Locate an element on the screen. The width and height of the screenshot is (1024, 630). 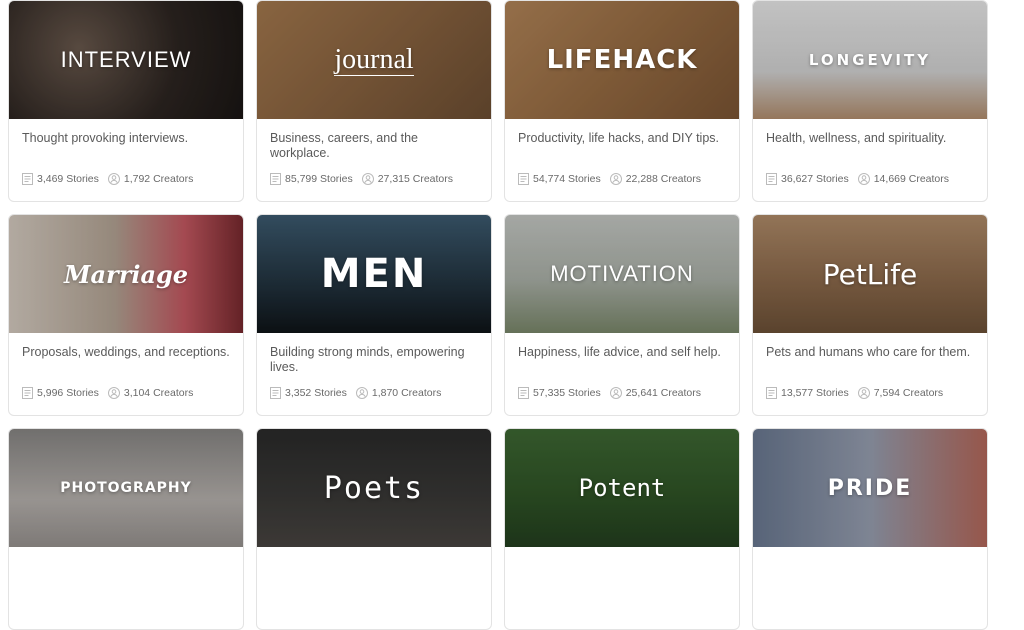
creators-count: 25,641 Creators is located at coordinates (655, 393).